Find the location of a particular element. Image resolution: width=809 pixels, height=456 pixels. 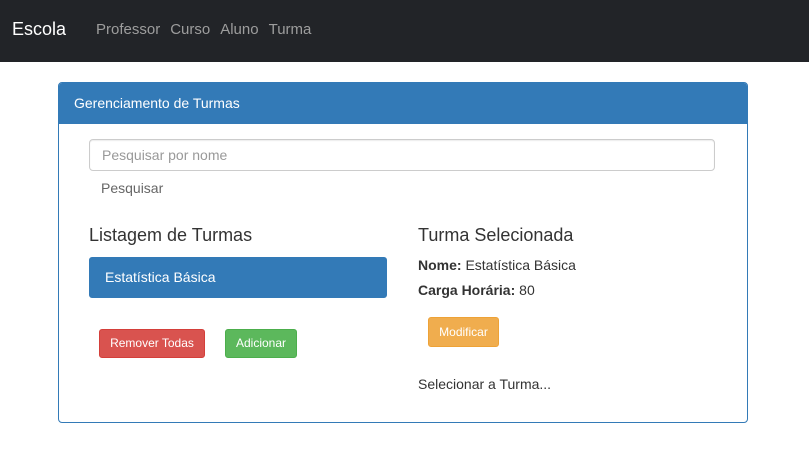

top-navbar: Escola Professor Curso Aluno Turma is located at coordinates (404, 31).